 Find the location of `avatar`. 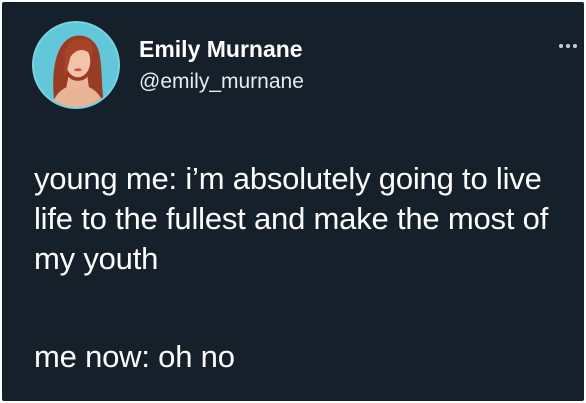

avatar is located at coordinates (76, 65).